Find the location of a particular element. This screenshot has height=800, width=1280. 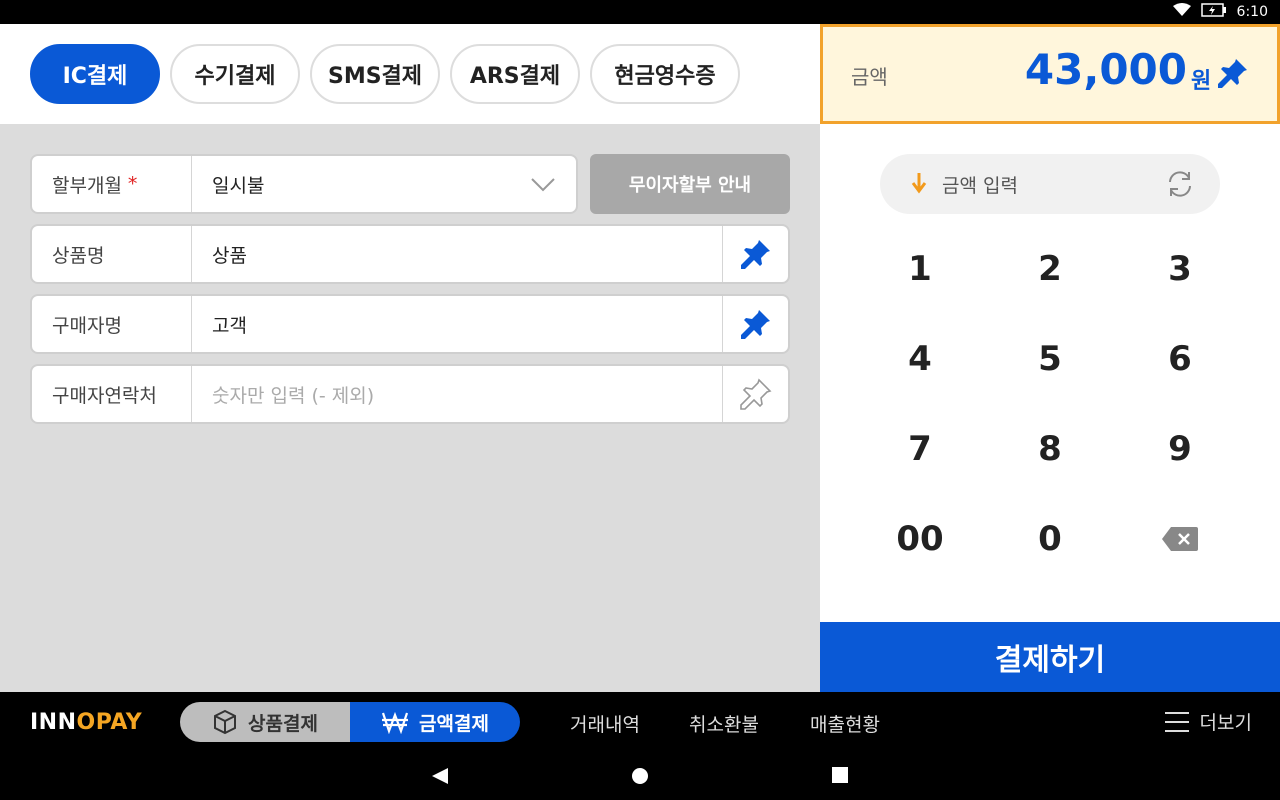

keypad-8: 8 is located at coordinates (1050, 449).